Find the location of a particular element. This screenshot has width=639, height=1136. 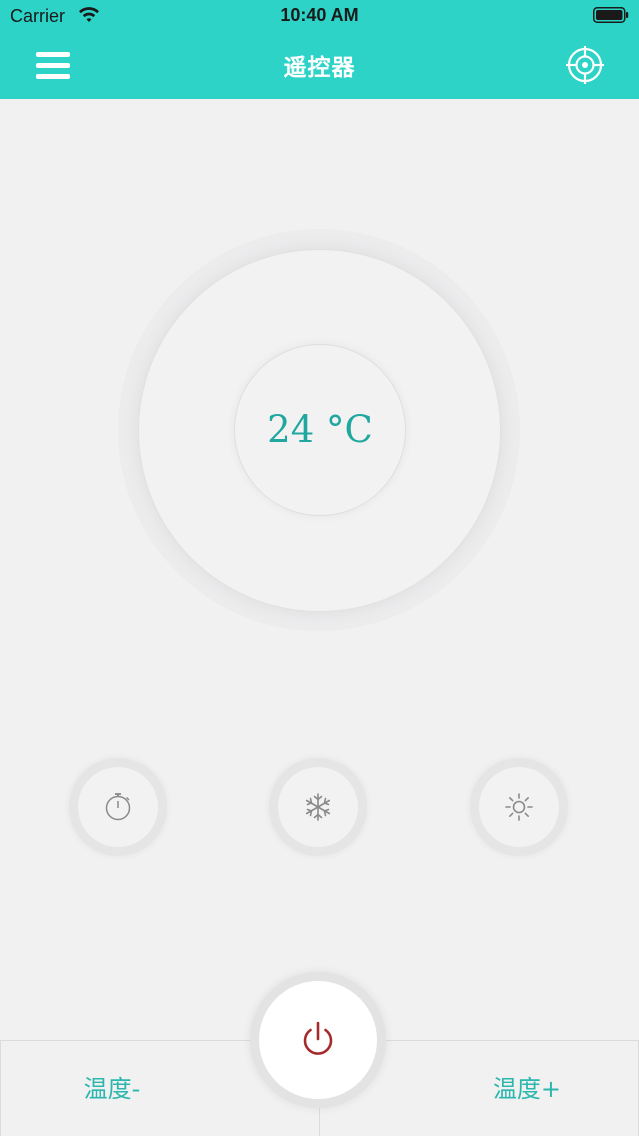

cool-mode-button is located at coordinates (318, 807).